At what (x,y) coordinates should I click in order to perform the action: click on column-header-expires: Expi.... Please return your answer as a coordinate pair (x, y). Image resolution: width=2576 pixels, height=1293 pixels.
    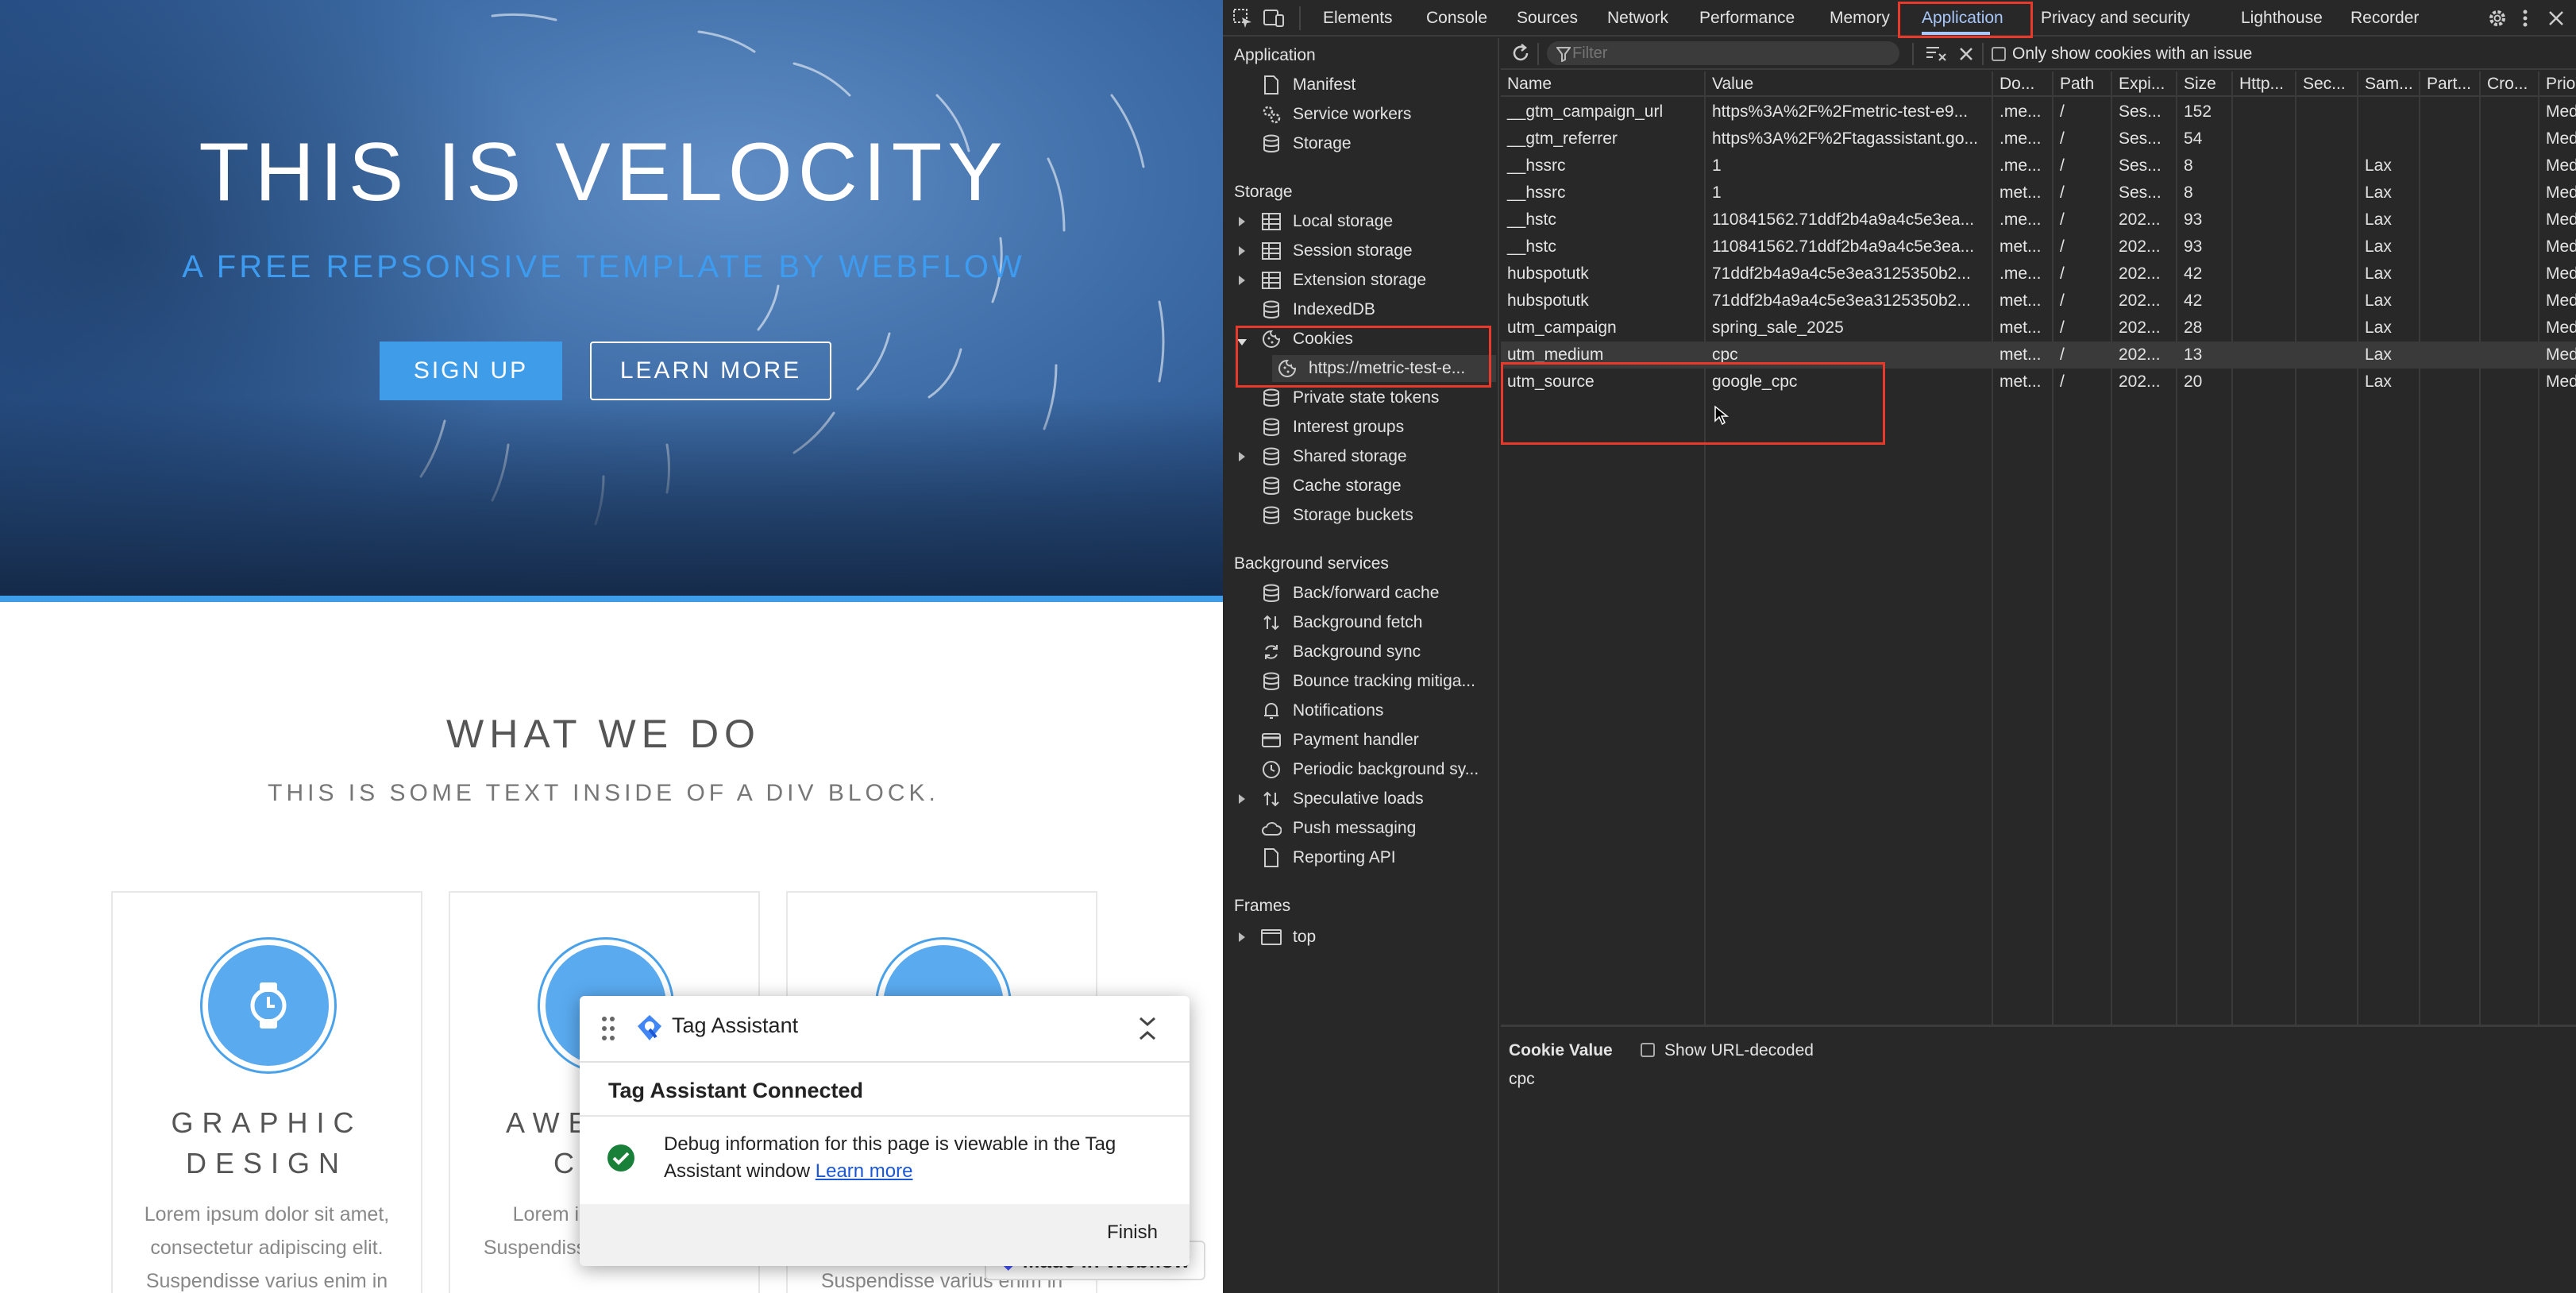
    Looking at the image, I should click on (2144, 84).